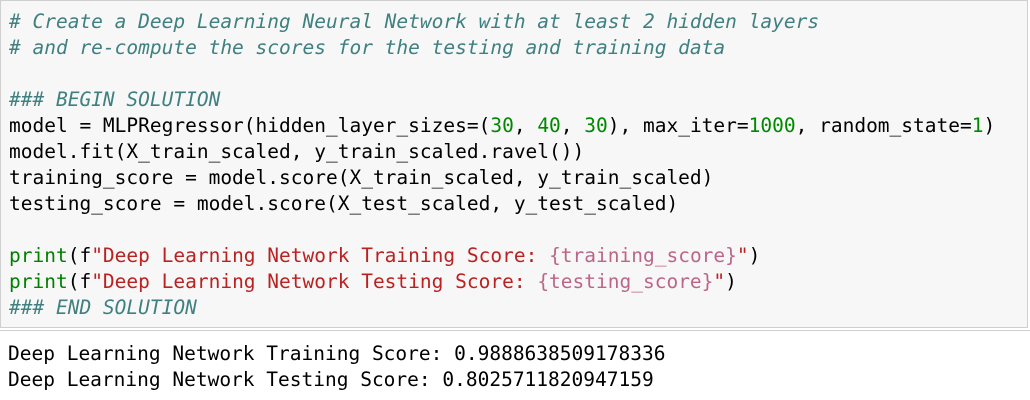 The image size is (1030, 400). Describe the element at coordinates (502, 100) in the screenshot. I see `code-line-begin-marker: ### BEGIN SOLUTION` at that location.